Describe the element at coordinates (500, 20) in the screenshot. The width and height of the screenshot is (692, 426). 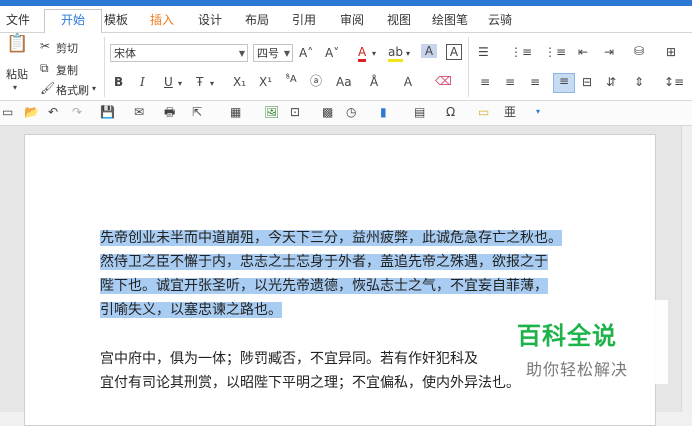
I see `tab-cloud: 云骑` at that location.